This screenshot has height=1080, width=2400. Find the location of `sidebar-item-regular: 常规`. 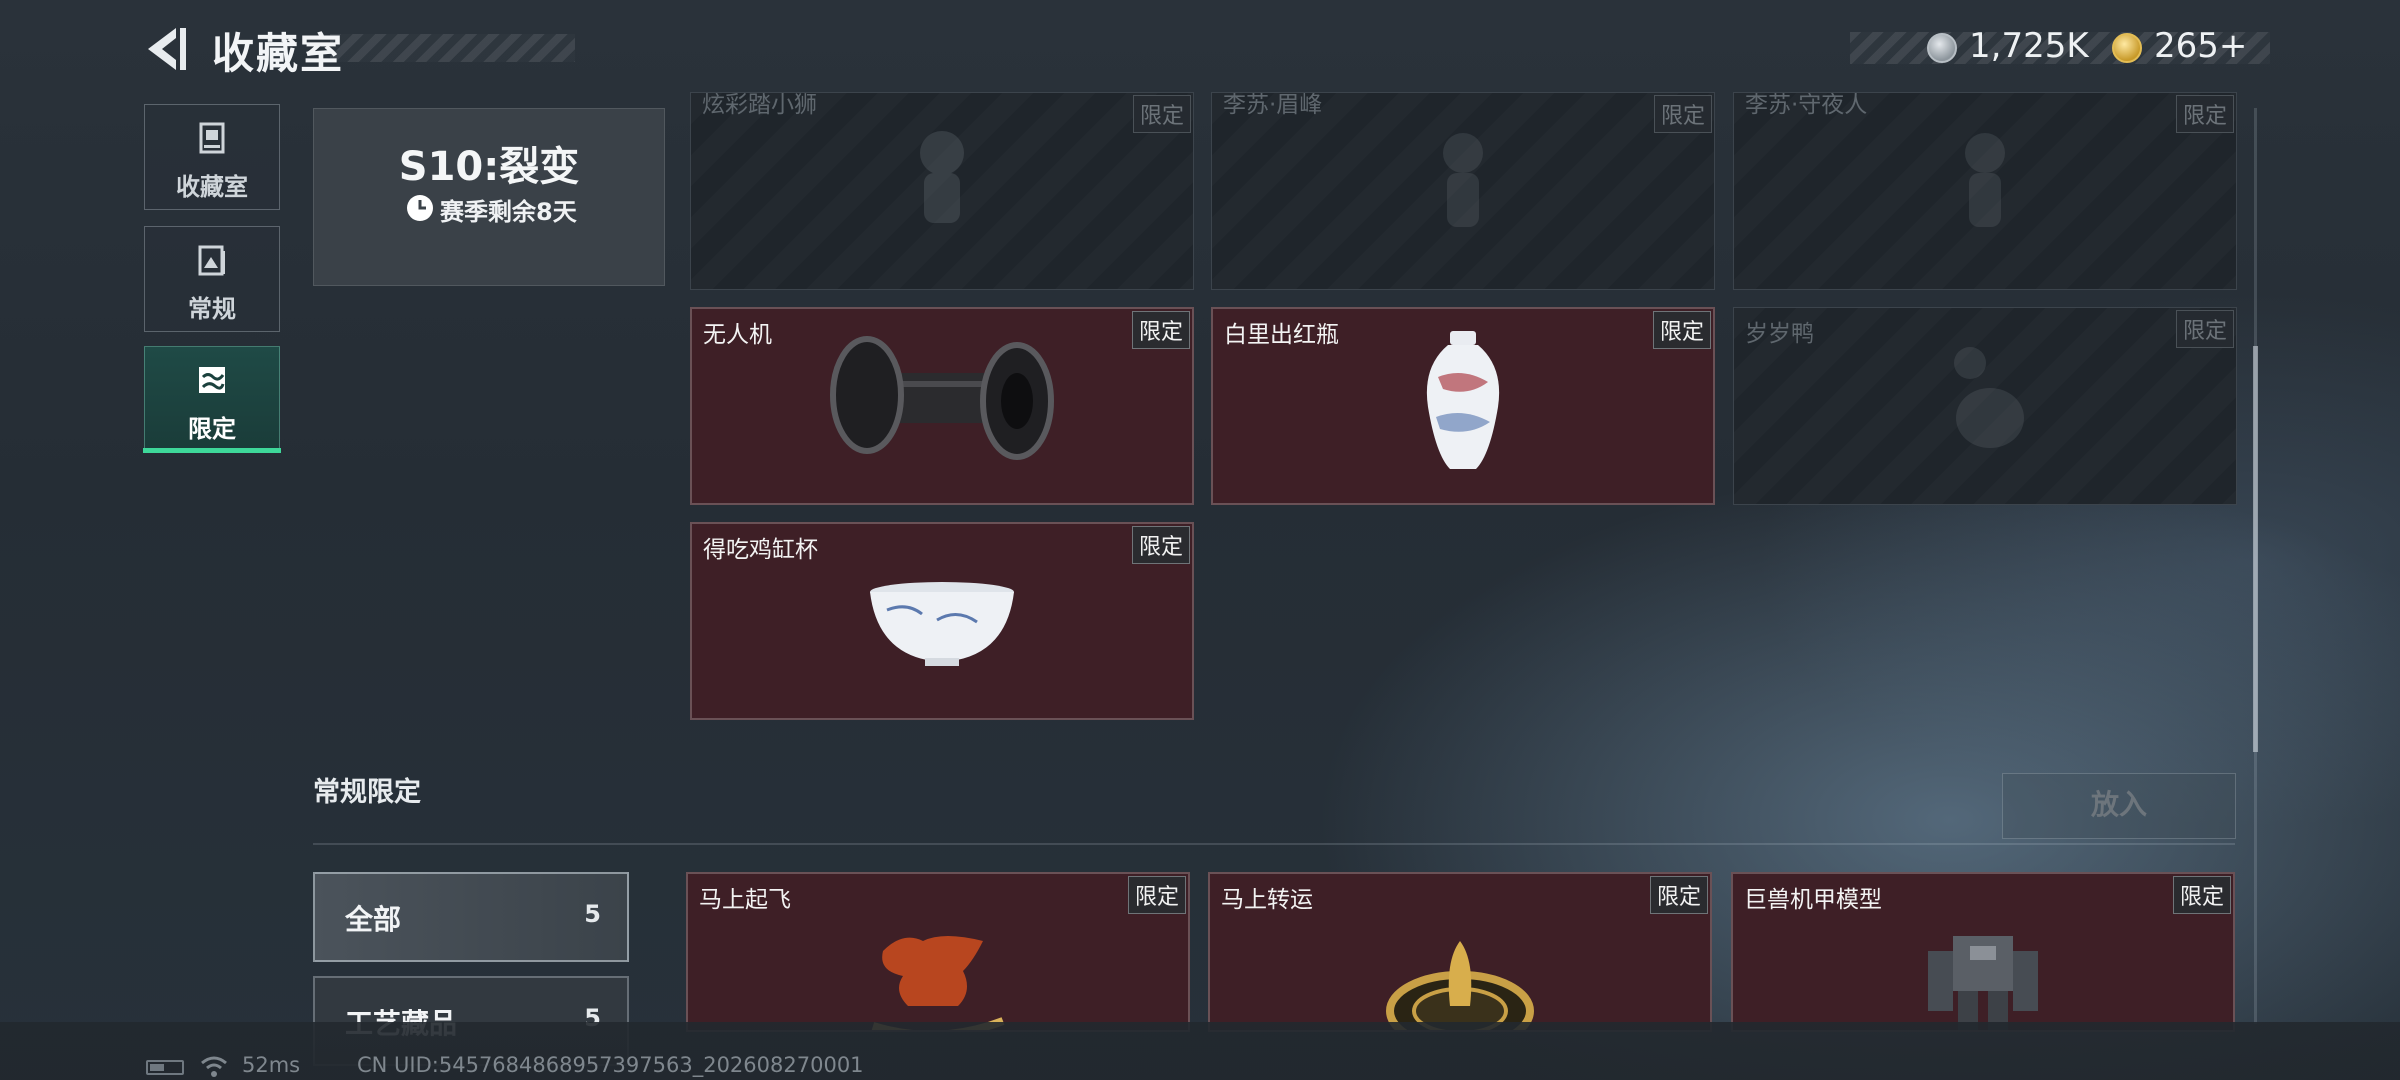

sidebar-item-regular: 常规 is located at coordinates (212, 279).